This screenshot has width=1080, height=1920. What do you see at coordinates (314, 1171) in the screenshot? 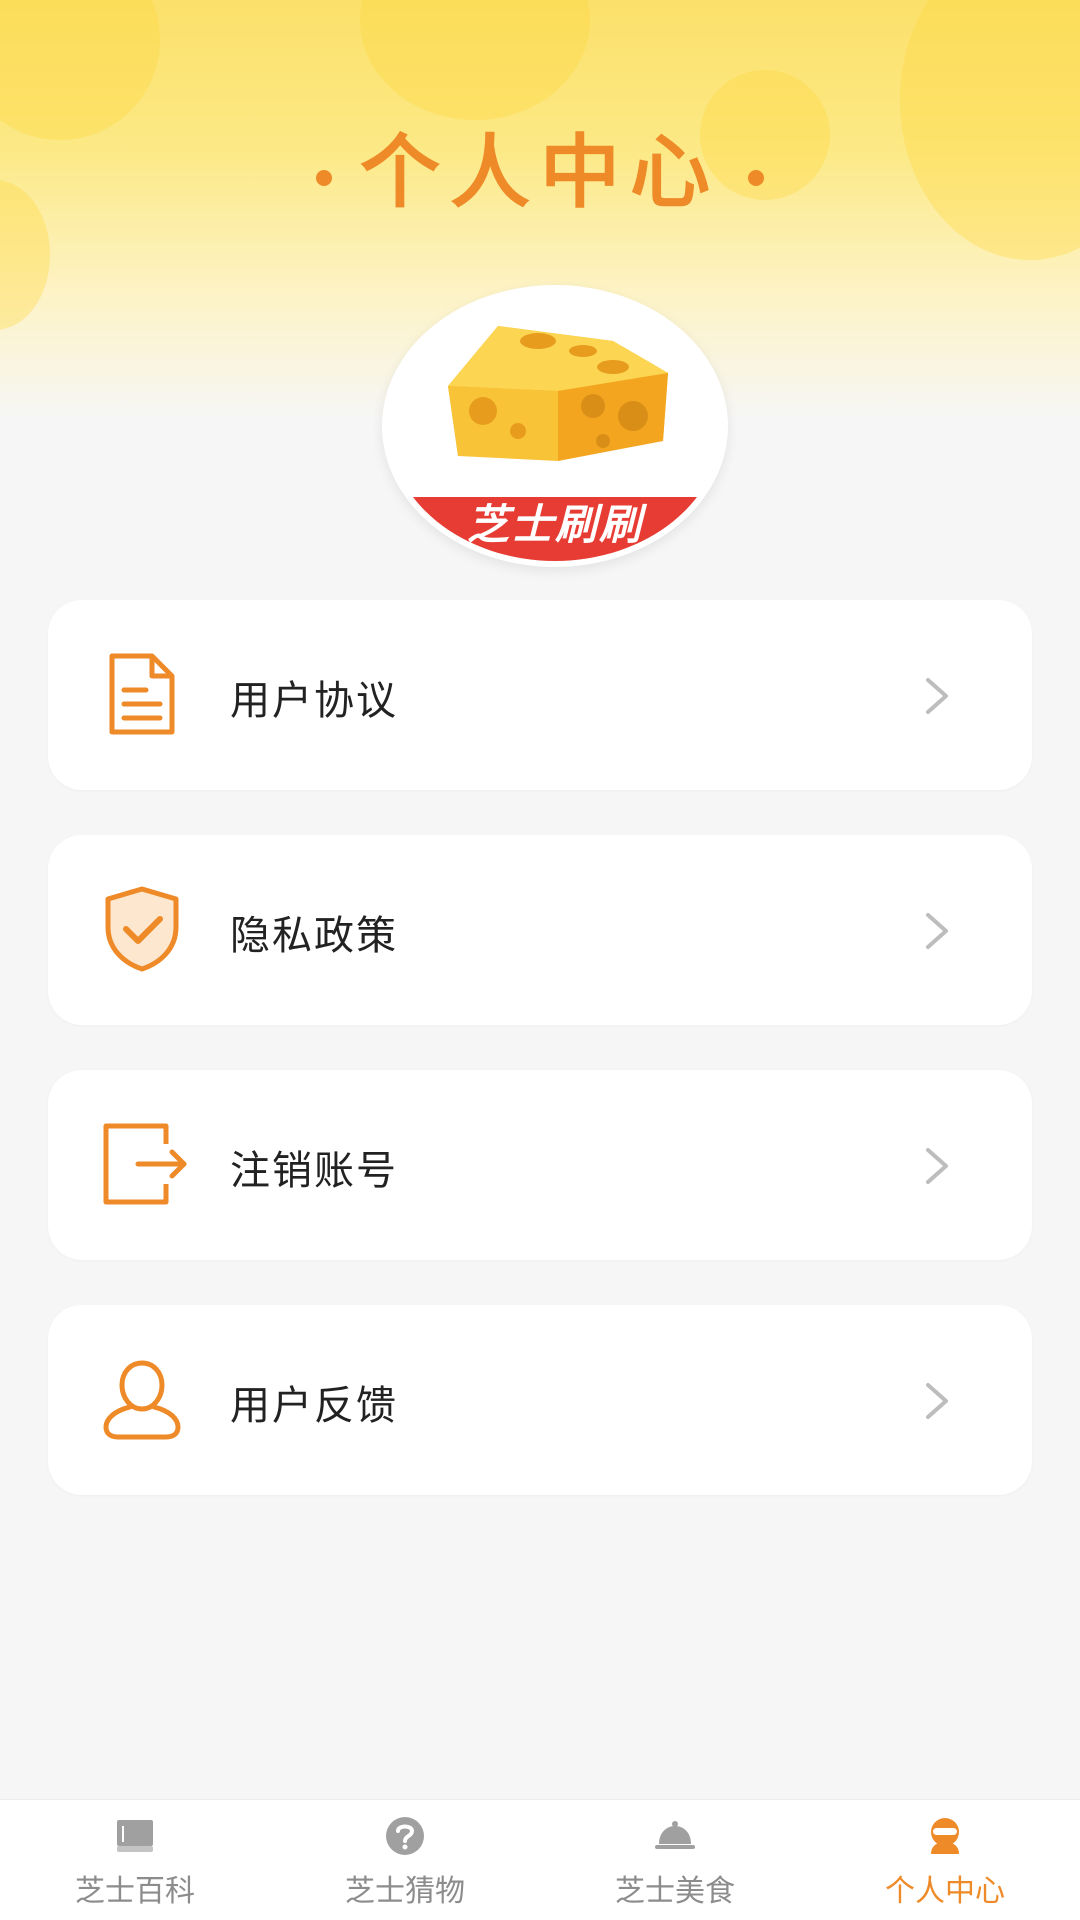
I see `menu-item-label: 注销账号` at bounding box center [314, 1171].